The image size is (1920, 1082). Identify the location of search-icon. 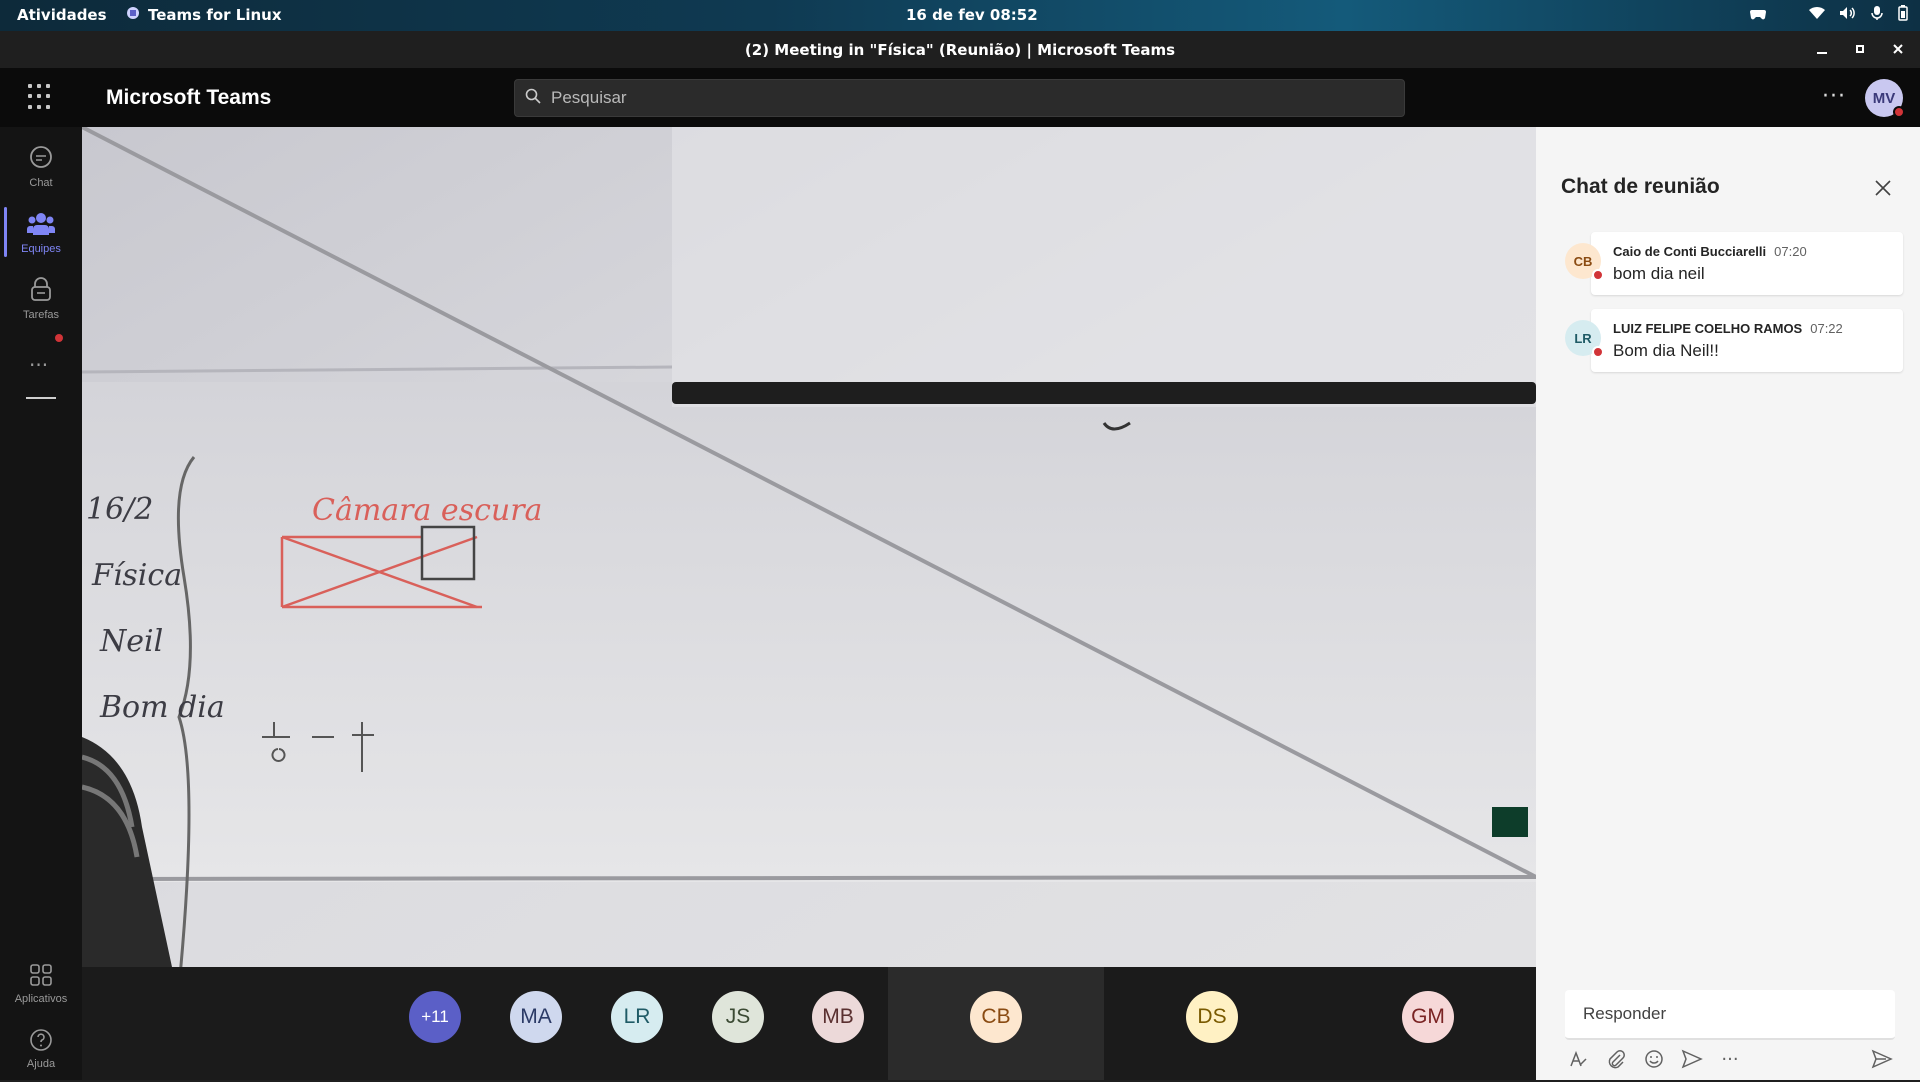
(533, 98).